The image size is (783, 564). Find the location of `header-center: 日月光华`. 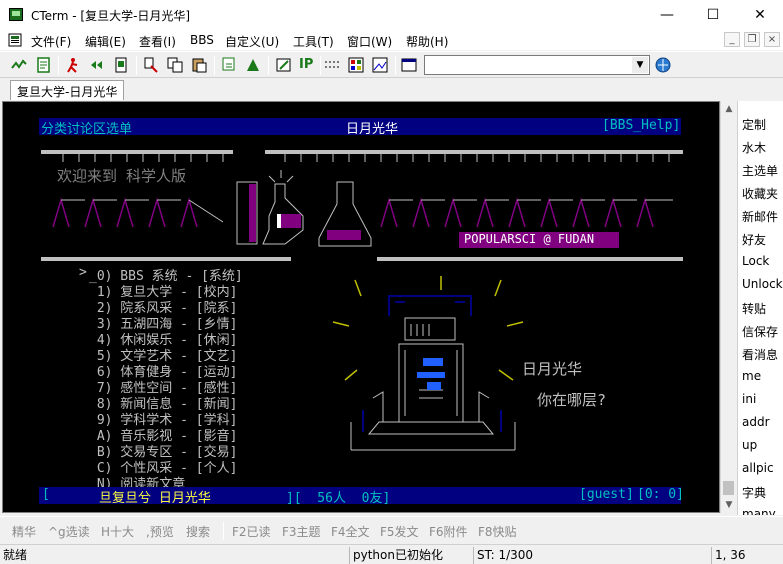

header-center: 日月光华 is located at coordinates (372, 129).